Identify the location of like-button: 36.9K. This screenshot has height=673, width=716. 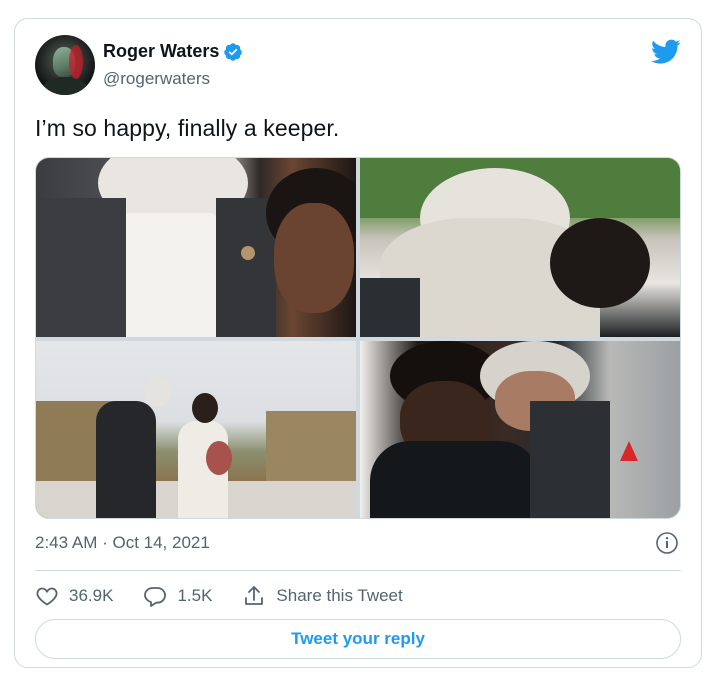
(74, 596).